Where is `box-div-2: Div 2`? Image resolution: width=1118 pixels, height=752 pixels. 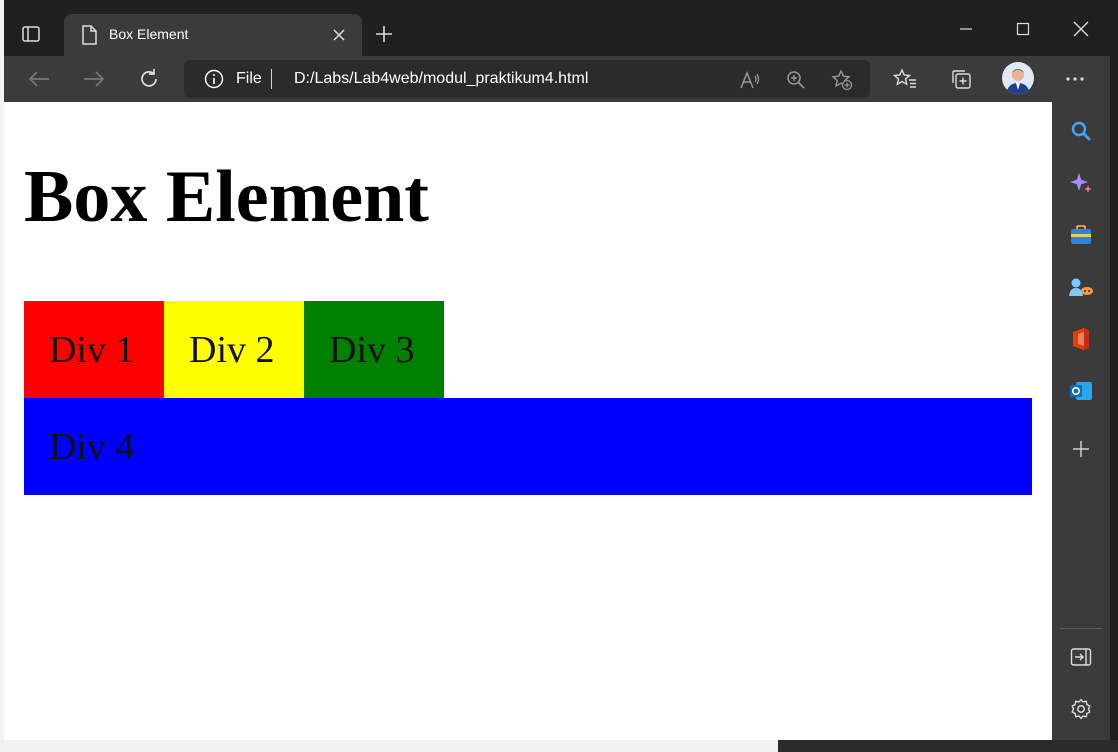 box-div-2: Div 2 is located at coordinates (234, 349).